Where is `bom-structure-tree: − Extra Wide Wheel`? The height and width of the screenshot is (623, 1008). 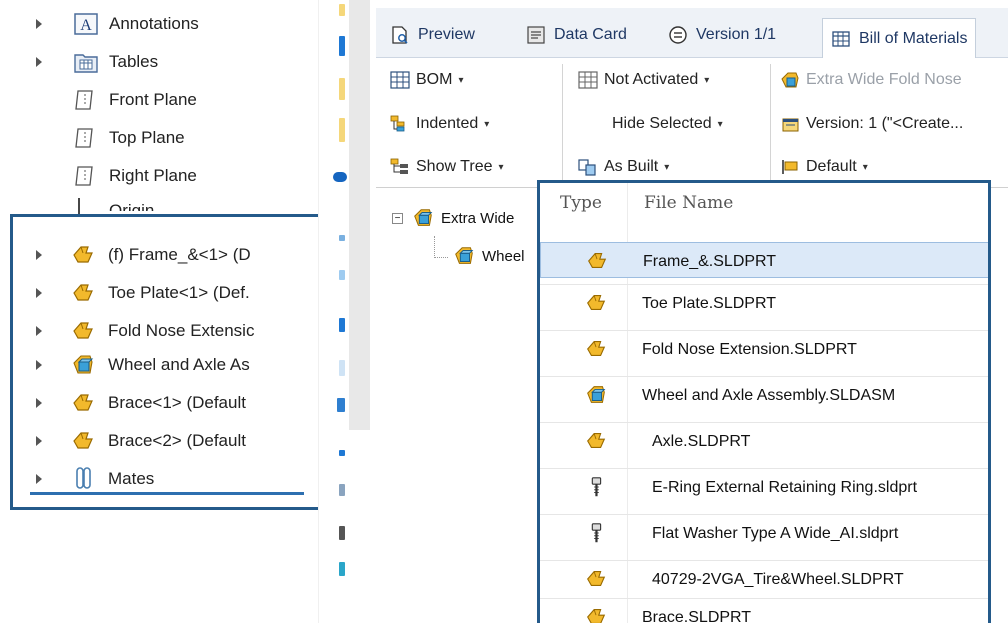
bom-structure-tree: − Extra Wide Wheel is located at coordinates (461, 406).